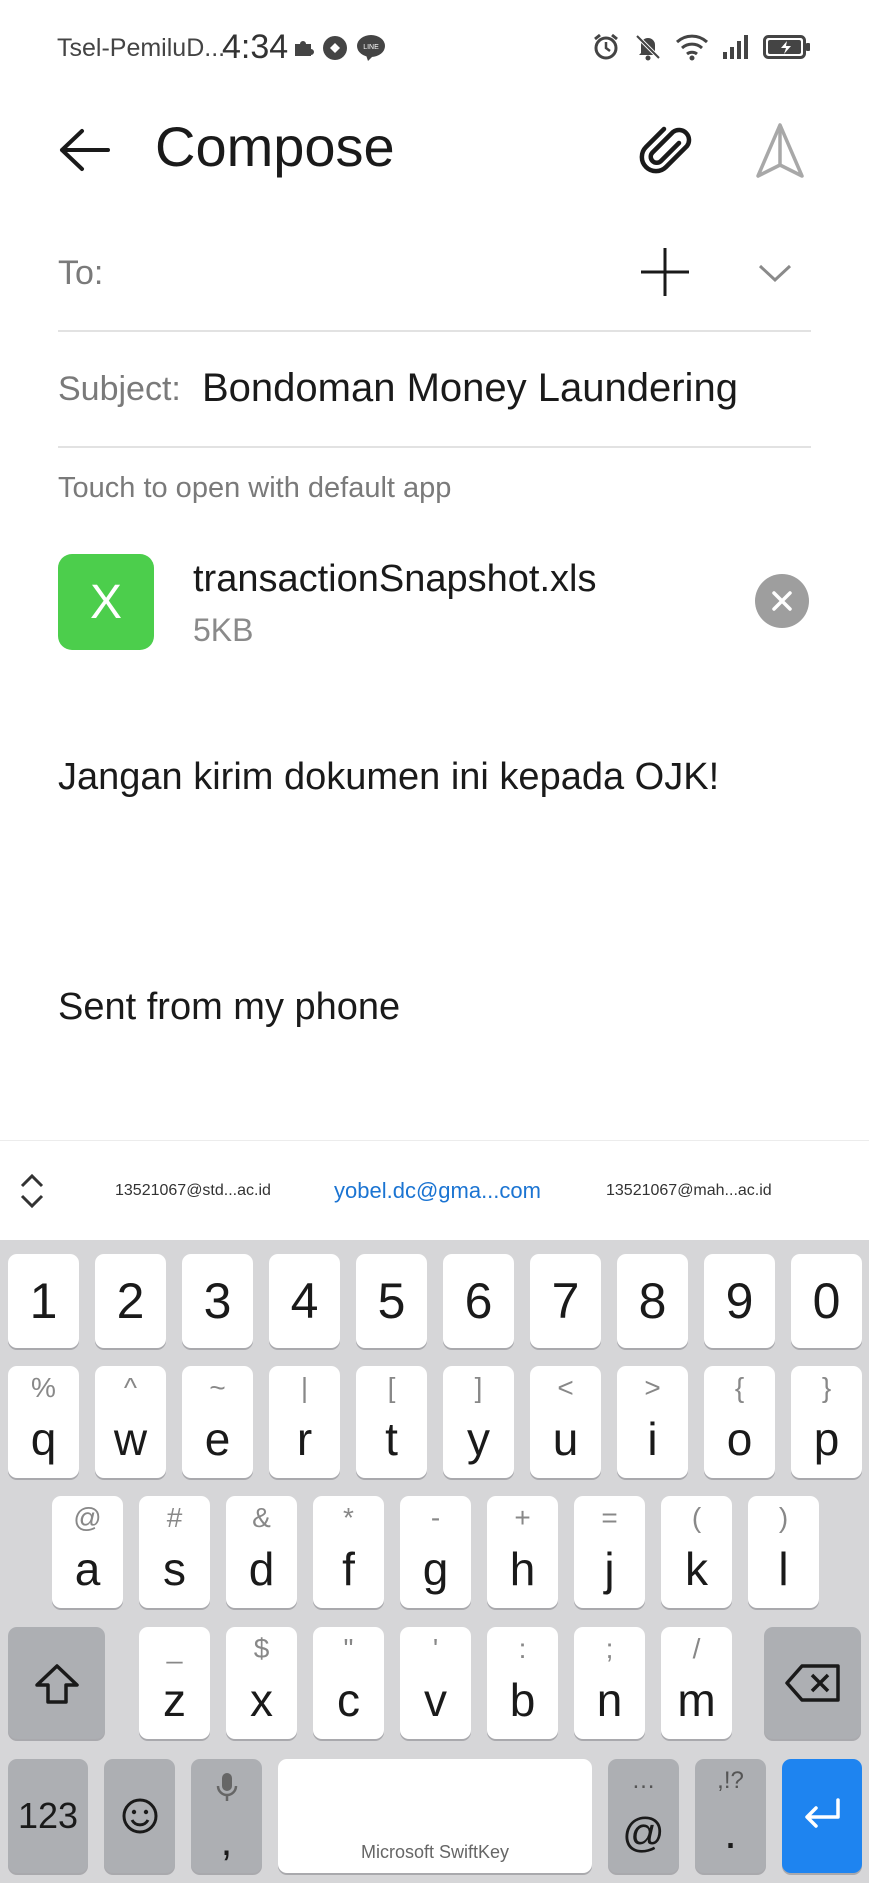 Image resolution: width=869 pixels, height=1883 pixels. Describe the element at coordinates (119, 389) in the screenshot. I see `subject-label: Subject:` at that location.